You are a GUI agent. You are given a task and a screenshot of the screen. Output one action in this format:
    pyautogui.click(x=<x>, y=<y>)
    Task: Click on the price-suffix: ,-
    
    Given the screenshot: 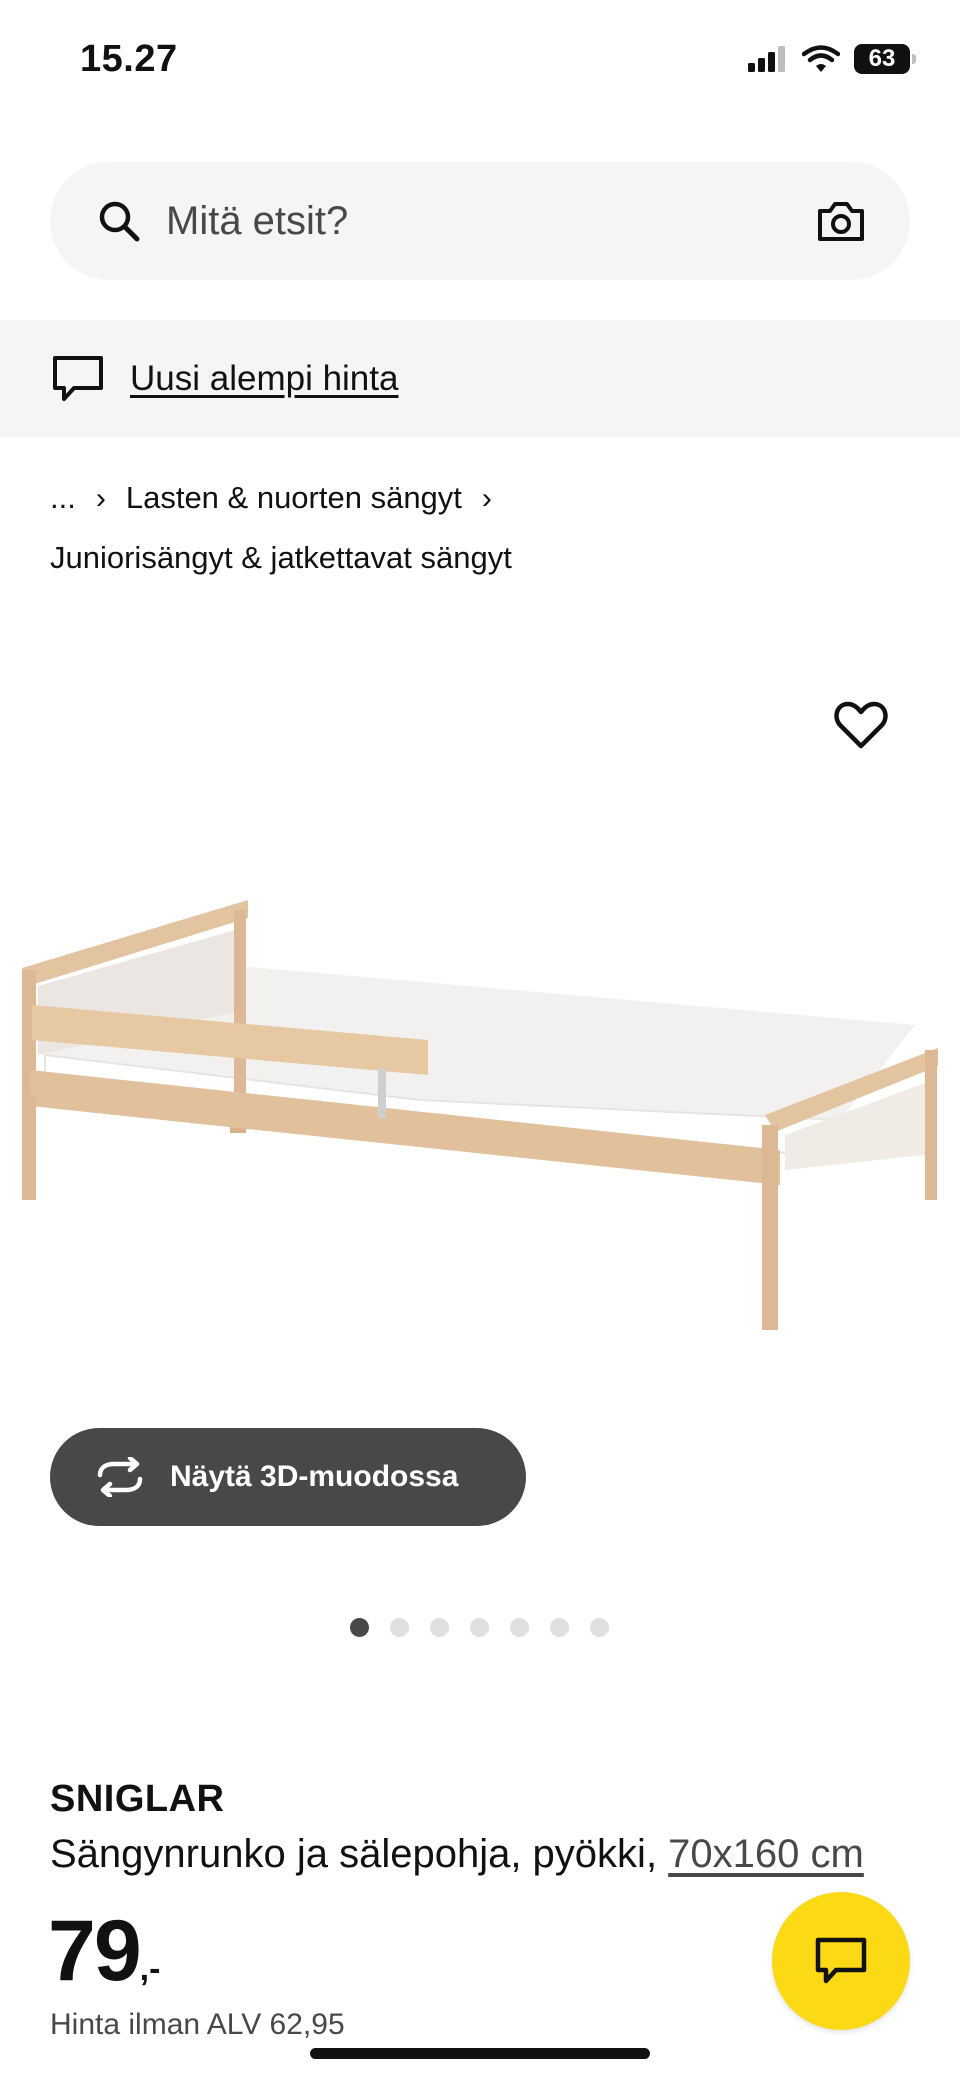 What is the action you would take?
    pyautogui.click(x=150, y=1969)
    